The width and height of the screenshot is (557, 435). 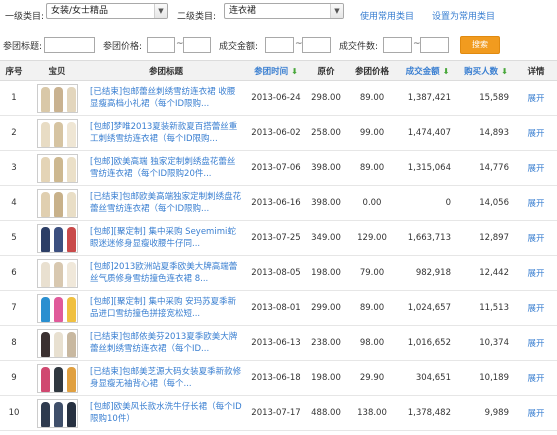 I want to click on header-detail: 详情, so click(x=536, y=70).